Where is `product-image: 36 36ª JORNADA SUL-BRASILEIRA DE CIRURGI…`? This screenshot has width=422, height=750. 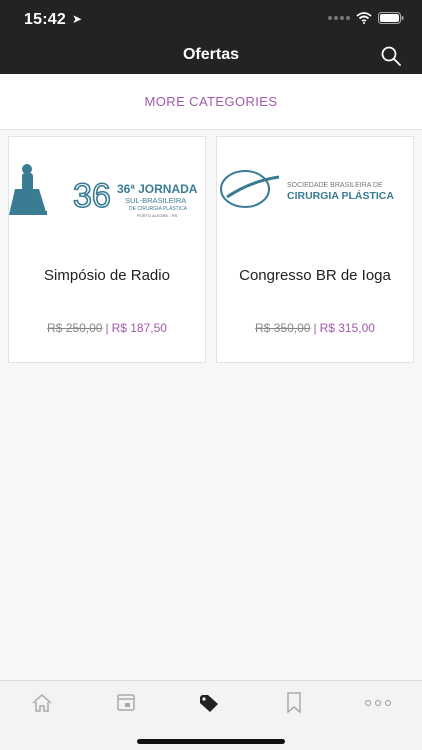
product-image: 36 36ª JORNADA SUL-BRASILEIRA DE CIRURGI… is located at coordinates (107, 191).